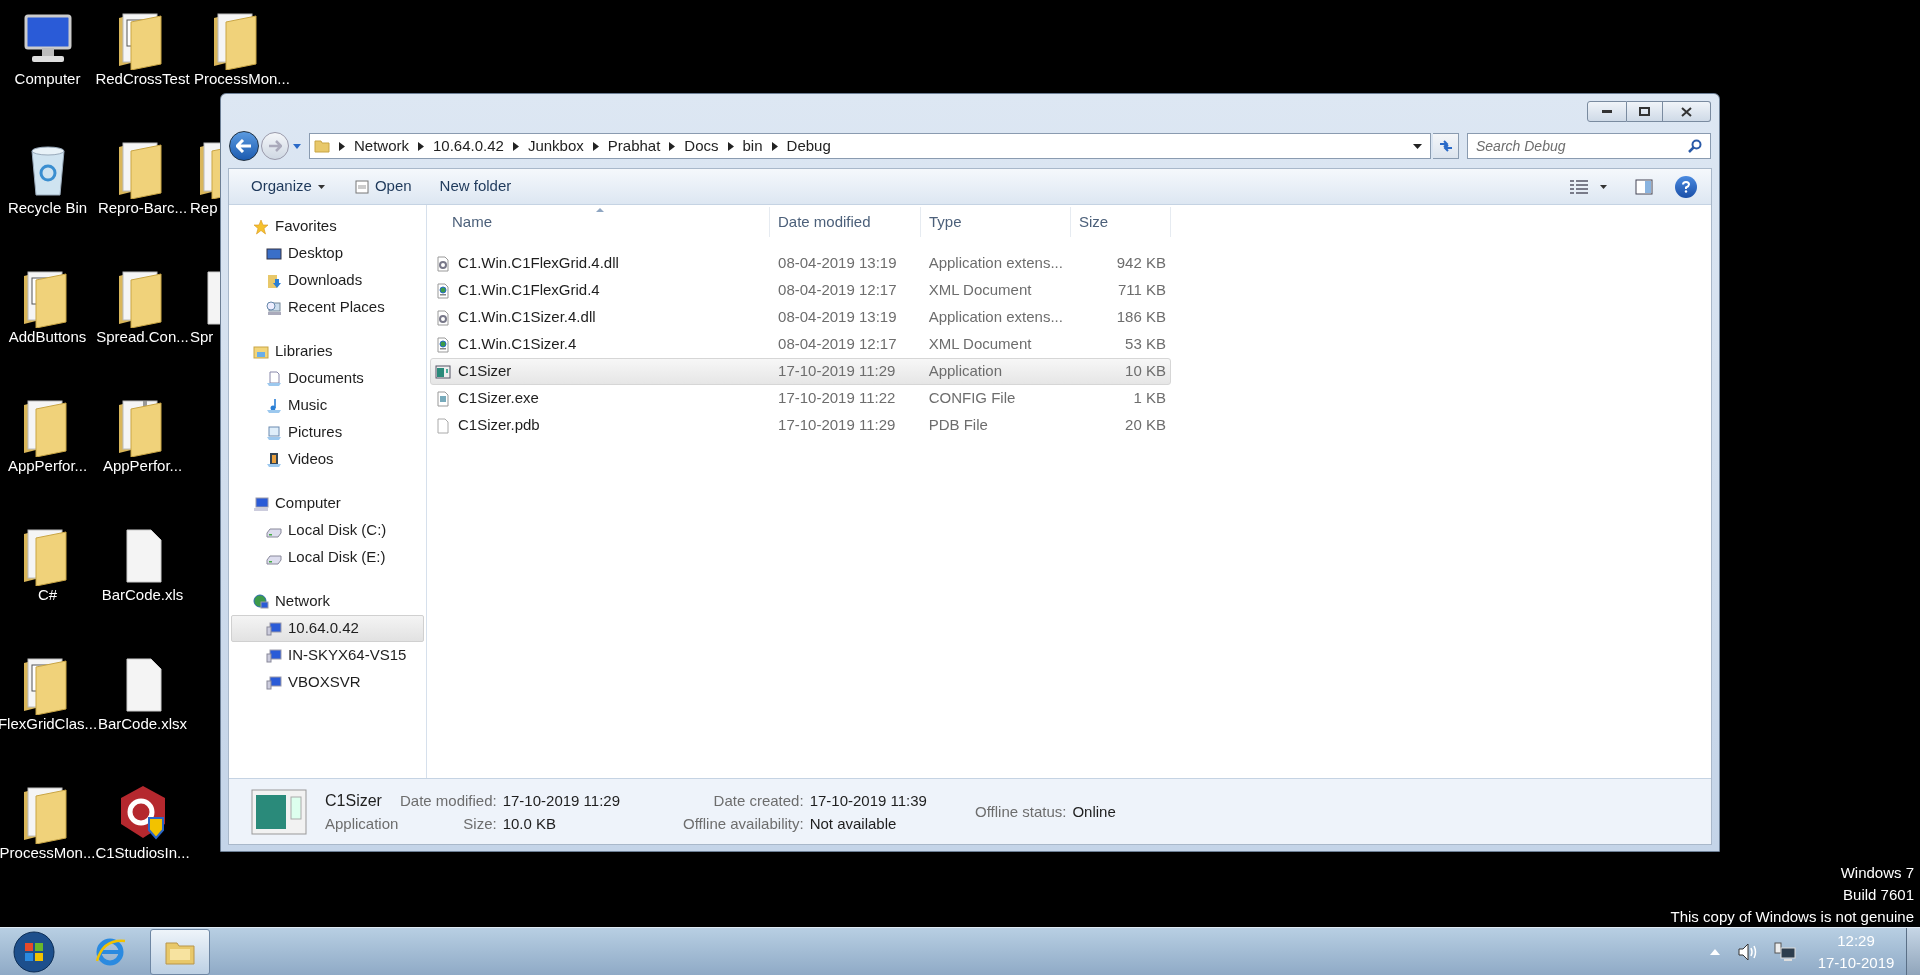 This screenshot has width=1920, height=975. I want to click on organize-button: Organize, so click(288, 186).